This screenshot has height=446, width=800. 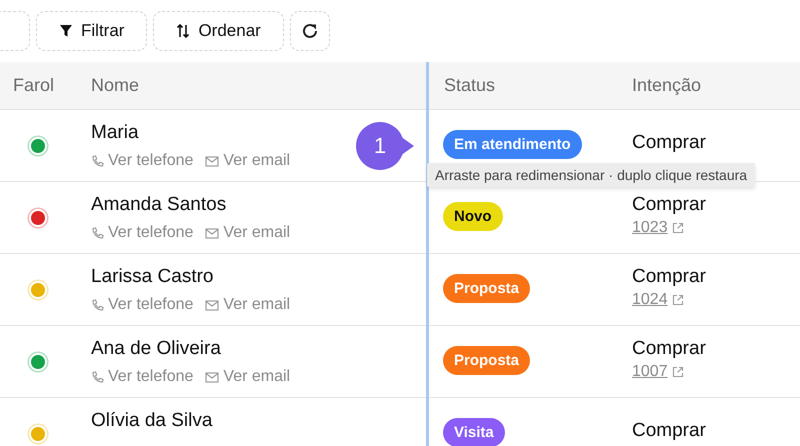 I want to click on lead-name: Maria, so click(x=115, y=133).